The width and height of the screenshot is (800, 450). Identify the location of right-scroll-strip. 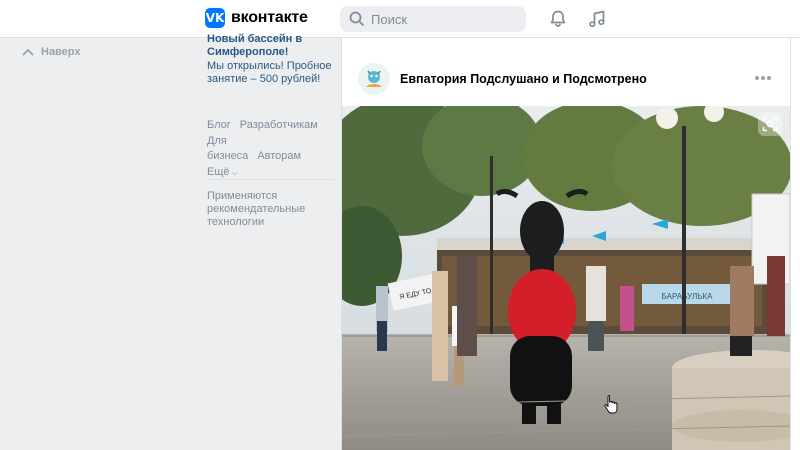
(795, 244).